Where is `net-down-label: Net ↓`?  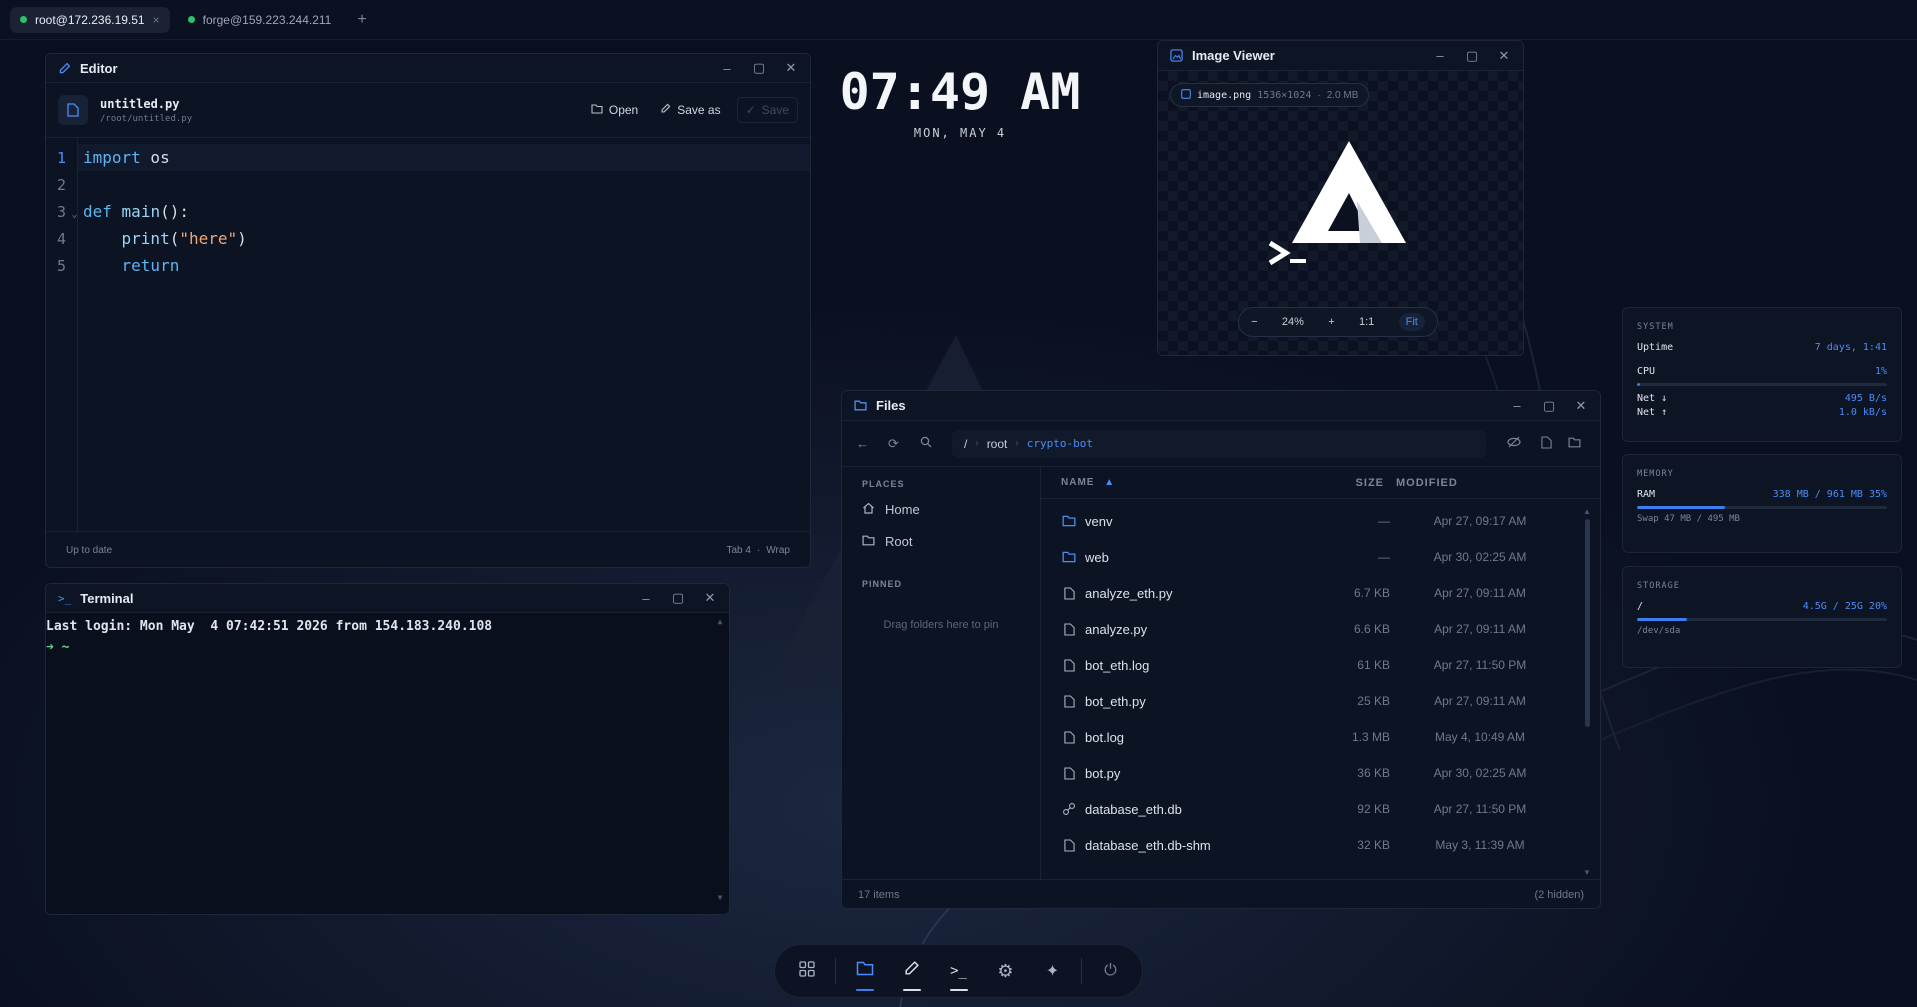
net-down-label: Net ↓ is located at coordinates (1652, 398).